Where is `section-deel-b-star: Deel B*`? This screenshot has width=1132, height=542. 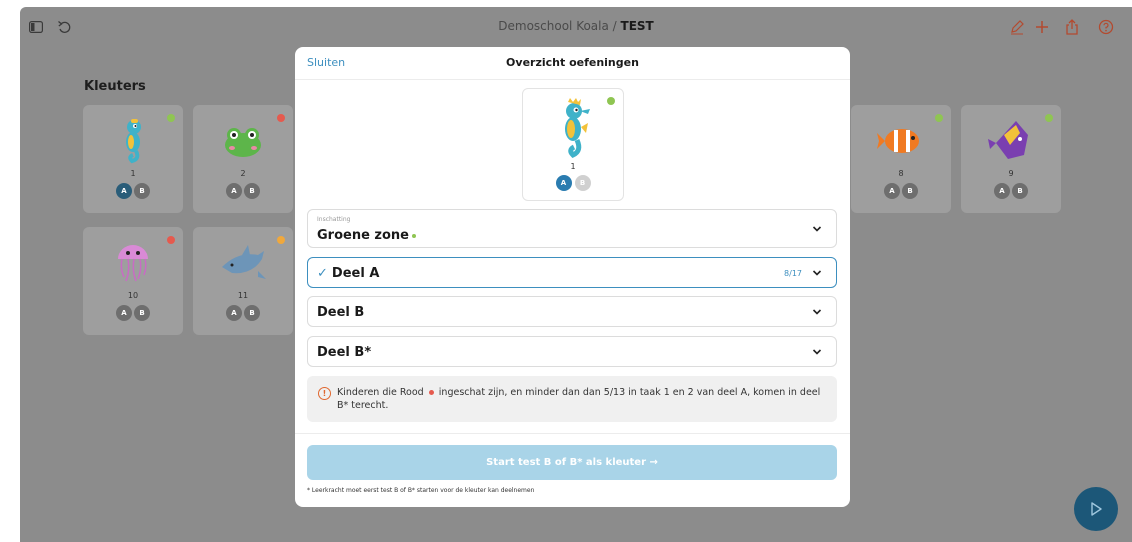 section-deel-b-star: Deel B* is located at coordinates (572, 351).